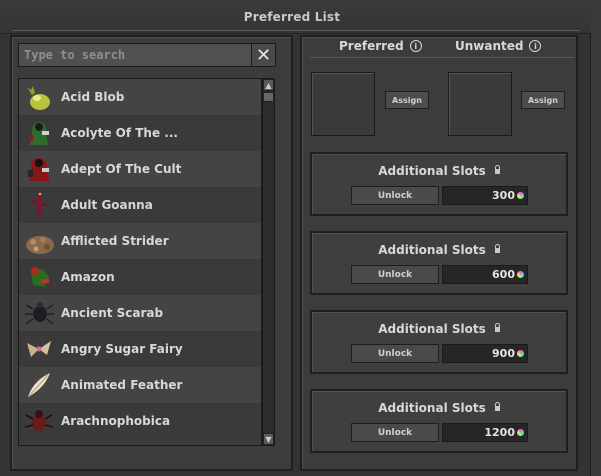 This screenshot has height=476, width=601. What do you see at coordinates (371, 46) in the screenshot?
I see `preferred-label: Preferred` at bounding box center [371, 46].